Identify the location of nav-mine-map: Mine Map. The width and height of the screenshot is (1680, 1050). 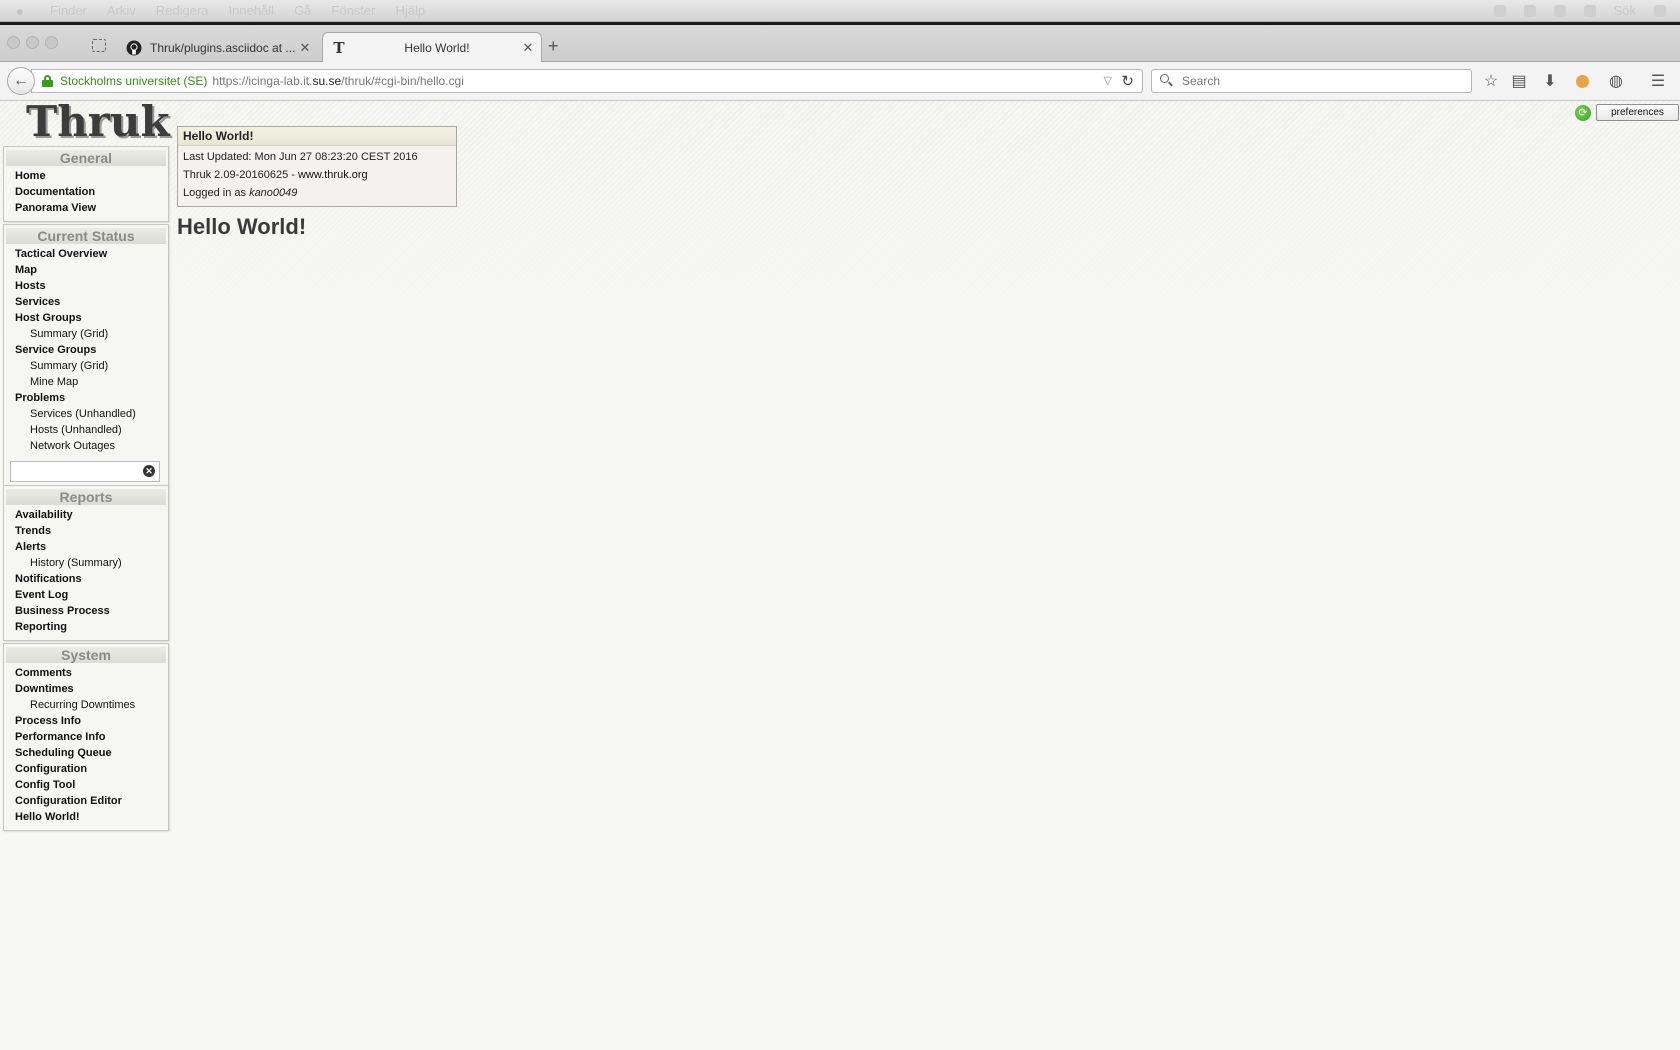
(86, 382).